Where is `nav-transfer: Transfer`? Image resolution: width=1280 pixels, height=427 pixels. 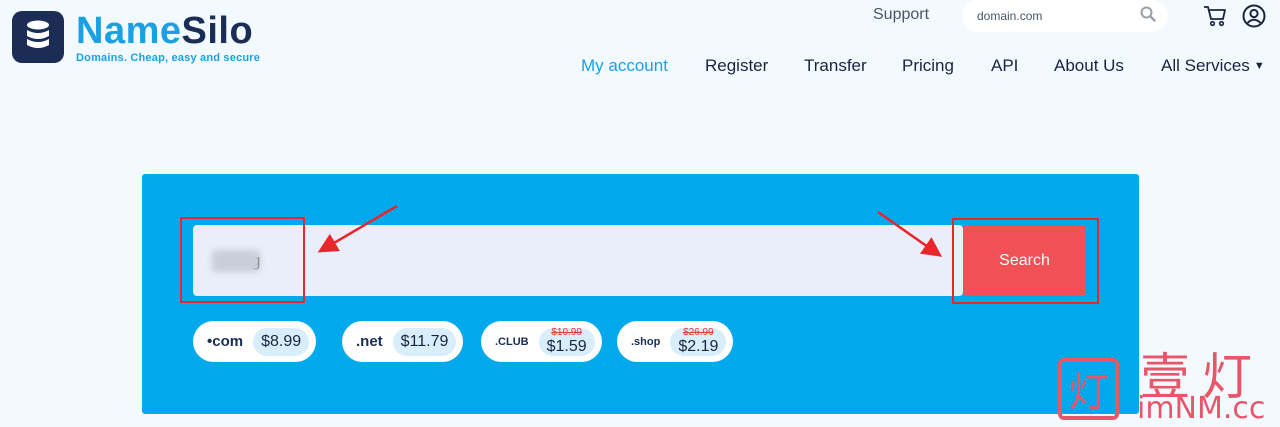
nav-transfer: Transfer is located at coordinates (835, 66).